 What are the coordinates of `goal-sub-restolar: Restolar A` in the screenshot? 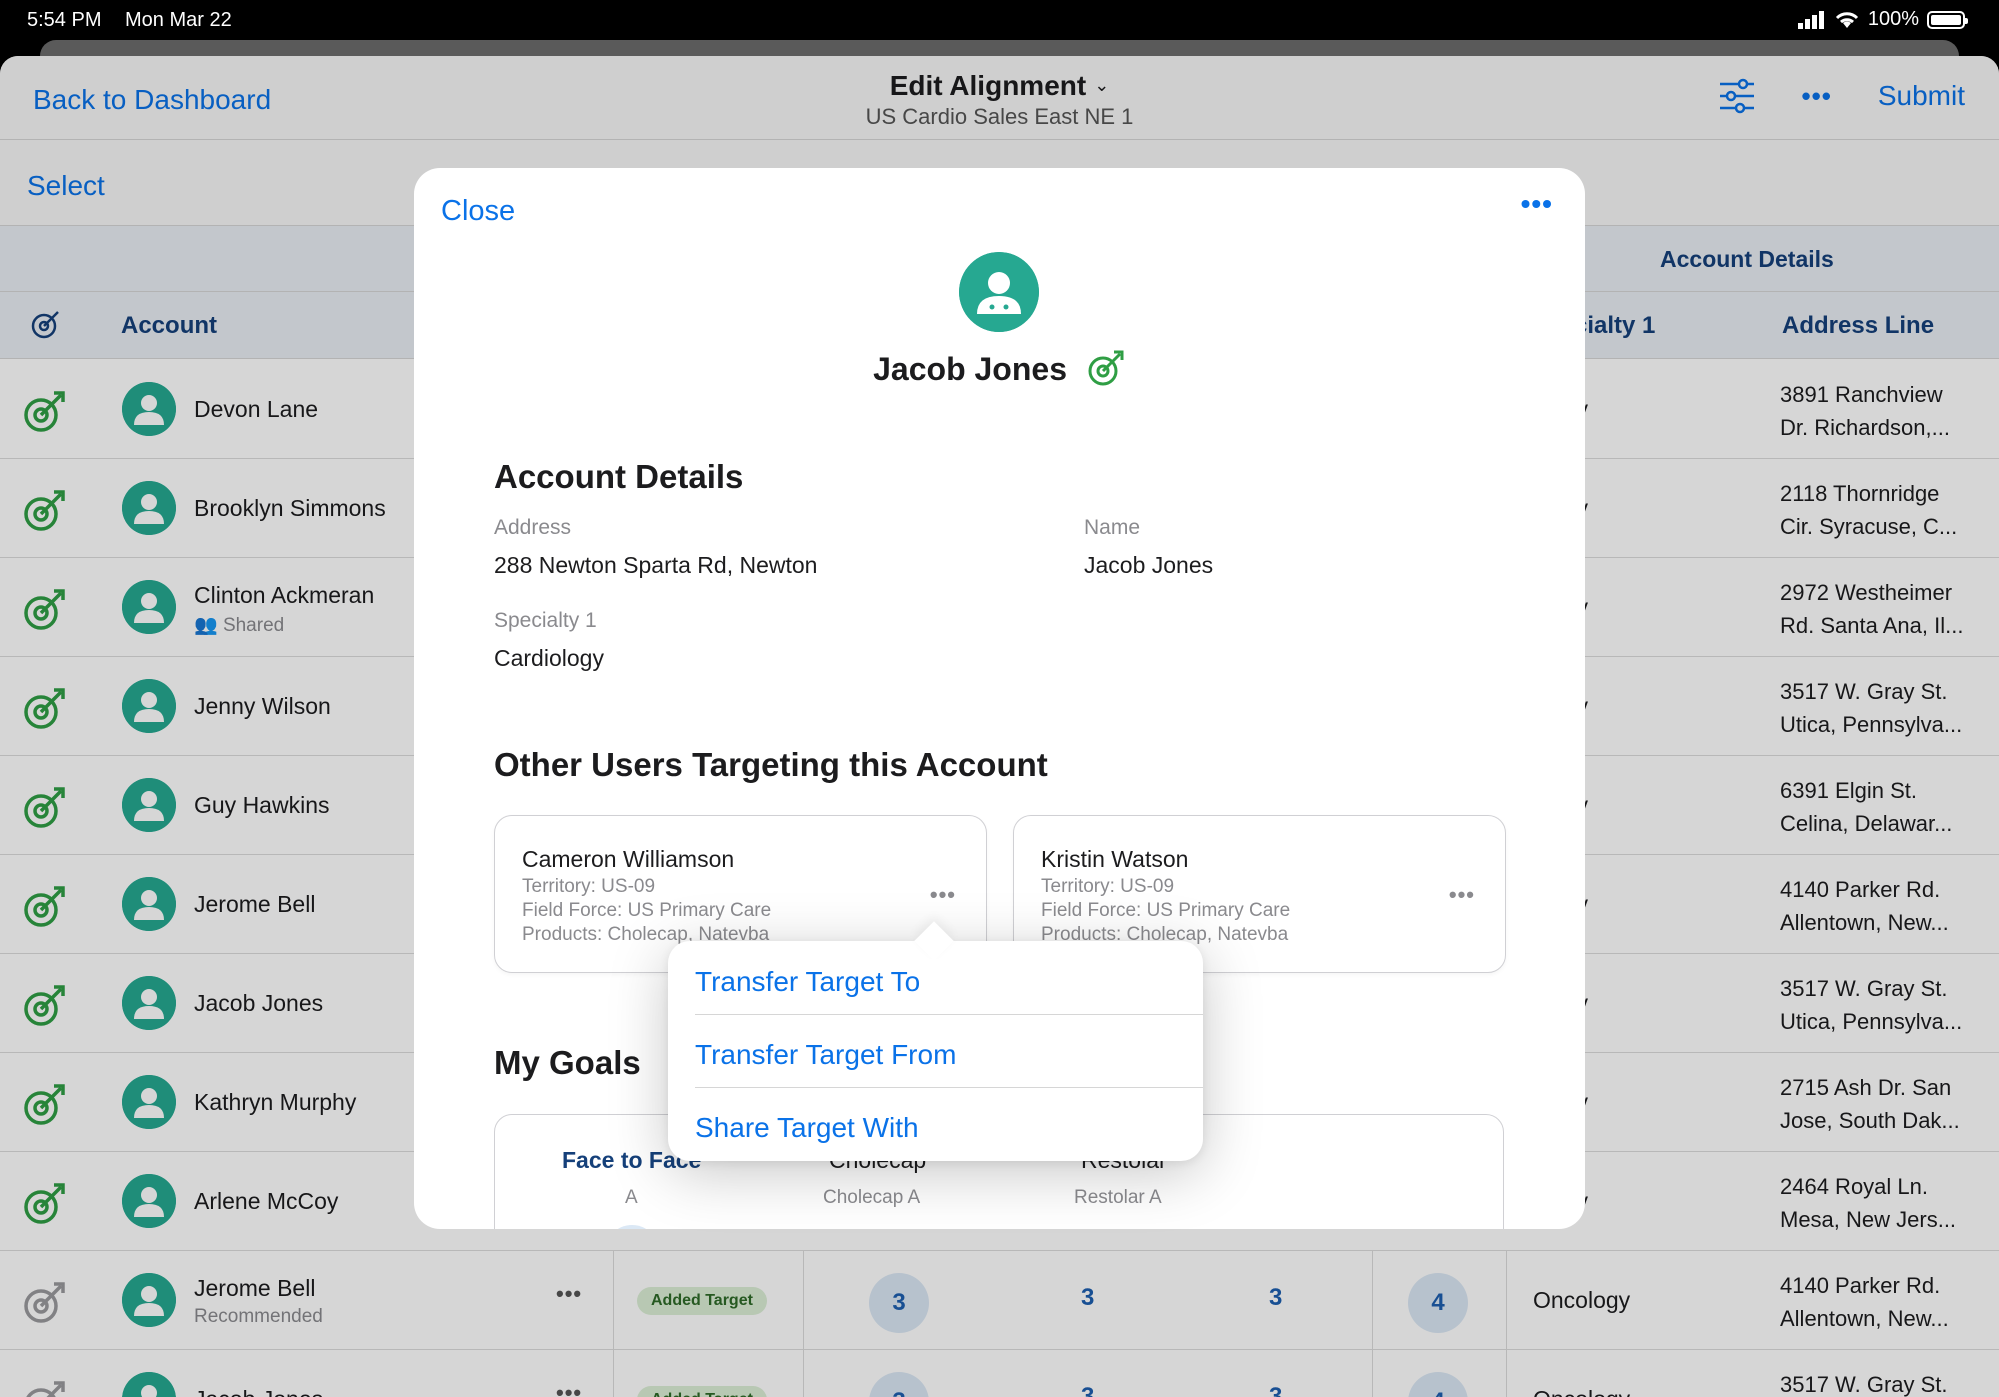 It's located at (1118, 1197).